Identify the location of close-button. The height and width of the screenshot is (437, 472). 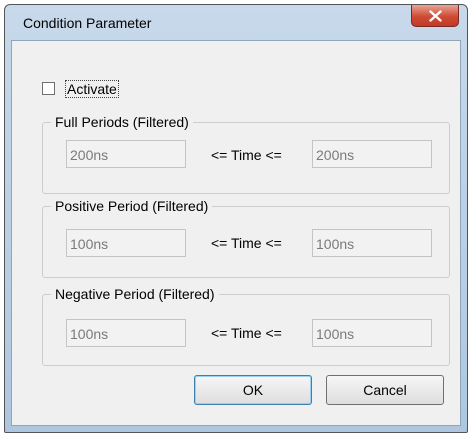
(435, 16).